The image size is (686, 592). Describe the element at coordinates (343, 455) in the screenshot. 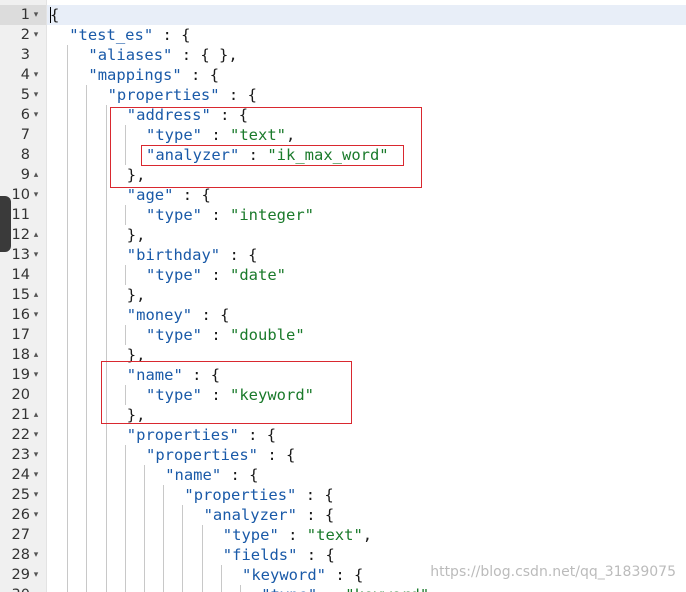

I see `code-line: 23 ▾ "properties" : {` at that location.